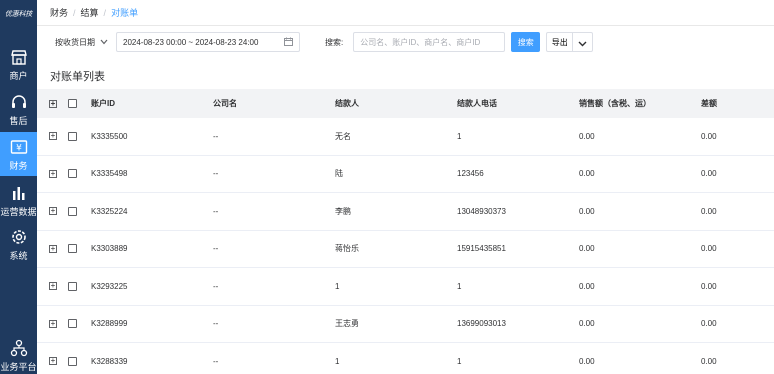 This screenshot has height=374, width=774. Describe the element at coordinates (405, 13) in the screenshot. I see `breadcrumb: 财务 / 结算 / 对账单` at that location.